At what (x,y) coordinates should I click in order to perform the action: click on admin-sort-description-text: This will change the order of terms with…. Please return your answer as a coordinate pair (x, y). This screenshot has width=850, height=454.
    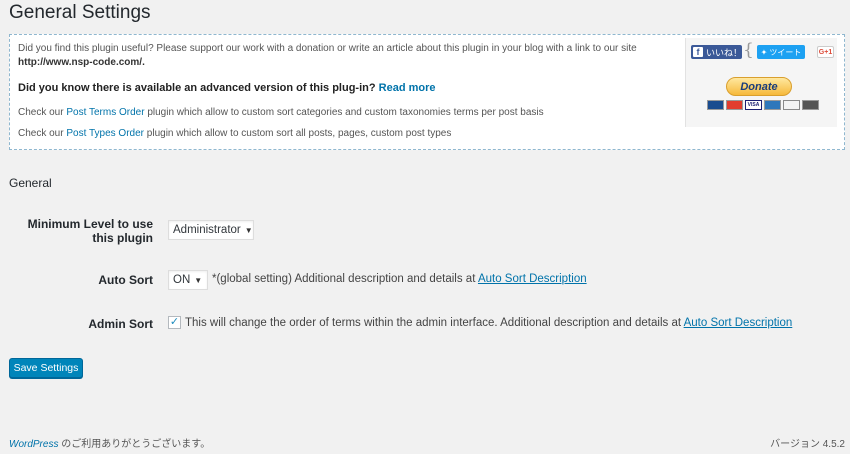
    Looking at the image, I should click on (433, 323).